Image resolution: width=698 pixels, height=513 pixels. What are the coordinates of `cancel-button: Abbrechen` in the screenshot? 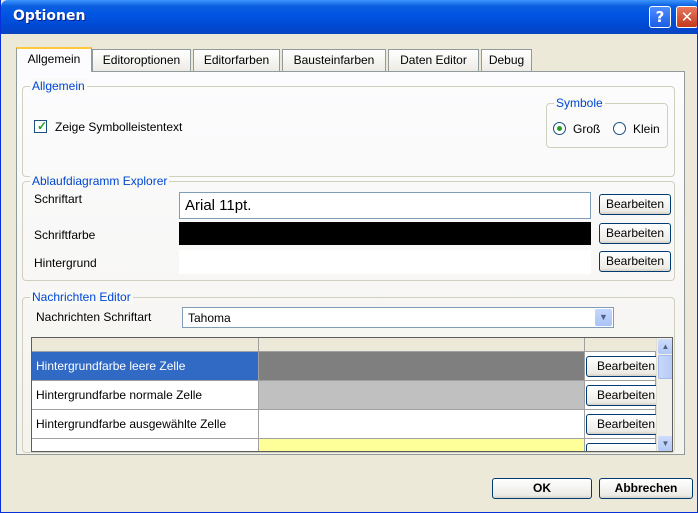 It's located at (646, 488).